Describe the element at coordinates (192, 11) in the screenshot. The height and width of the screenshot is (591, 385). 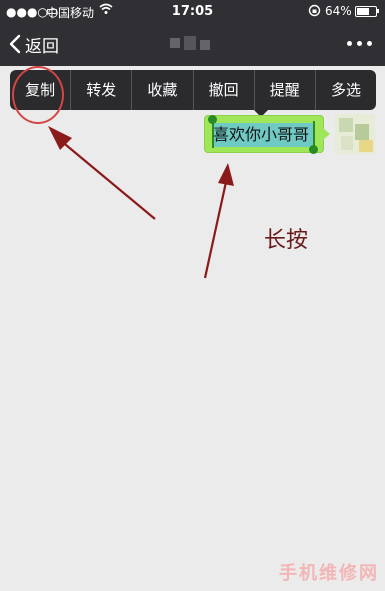
I see `status-bar: ●●●○○ 中国移动 17:05 64%` at that location.